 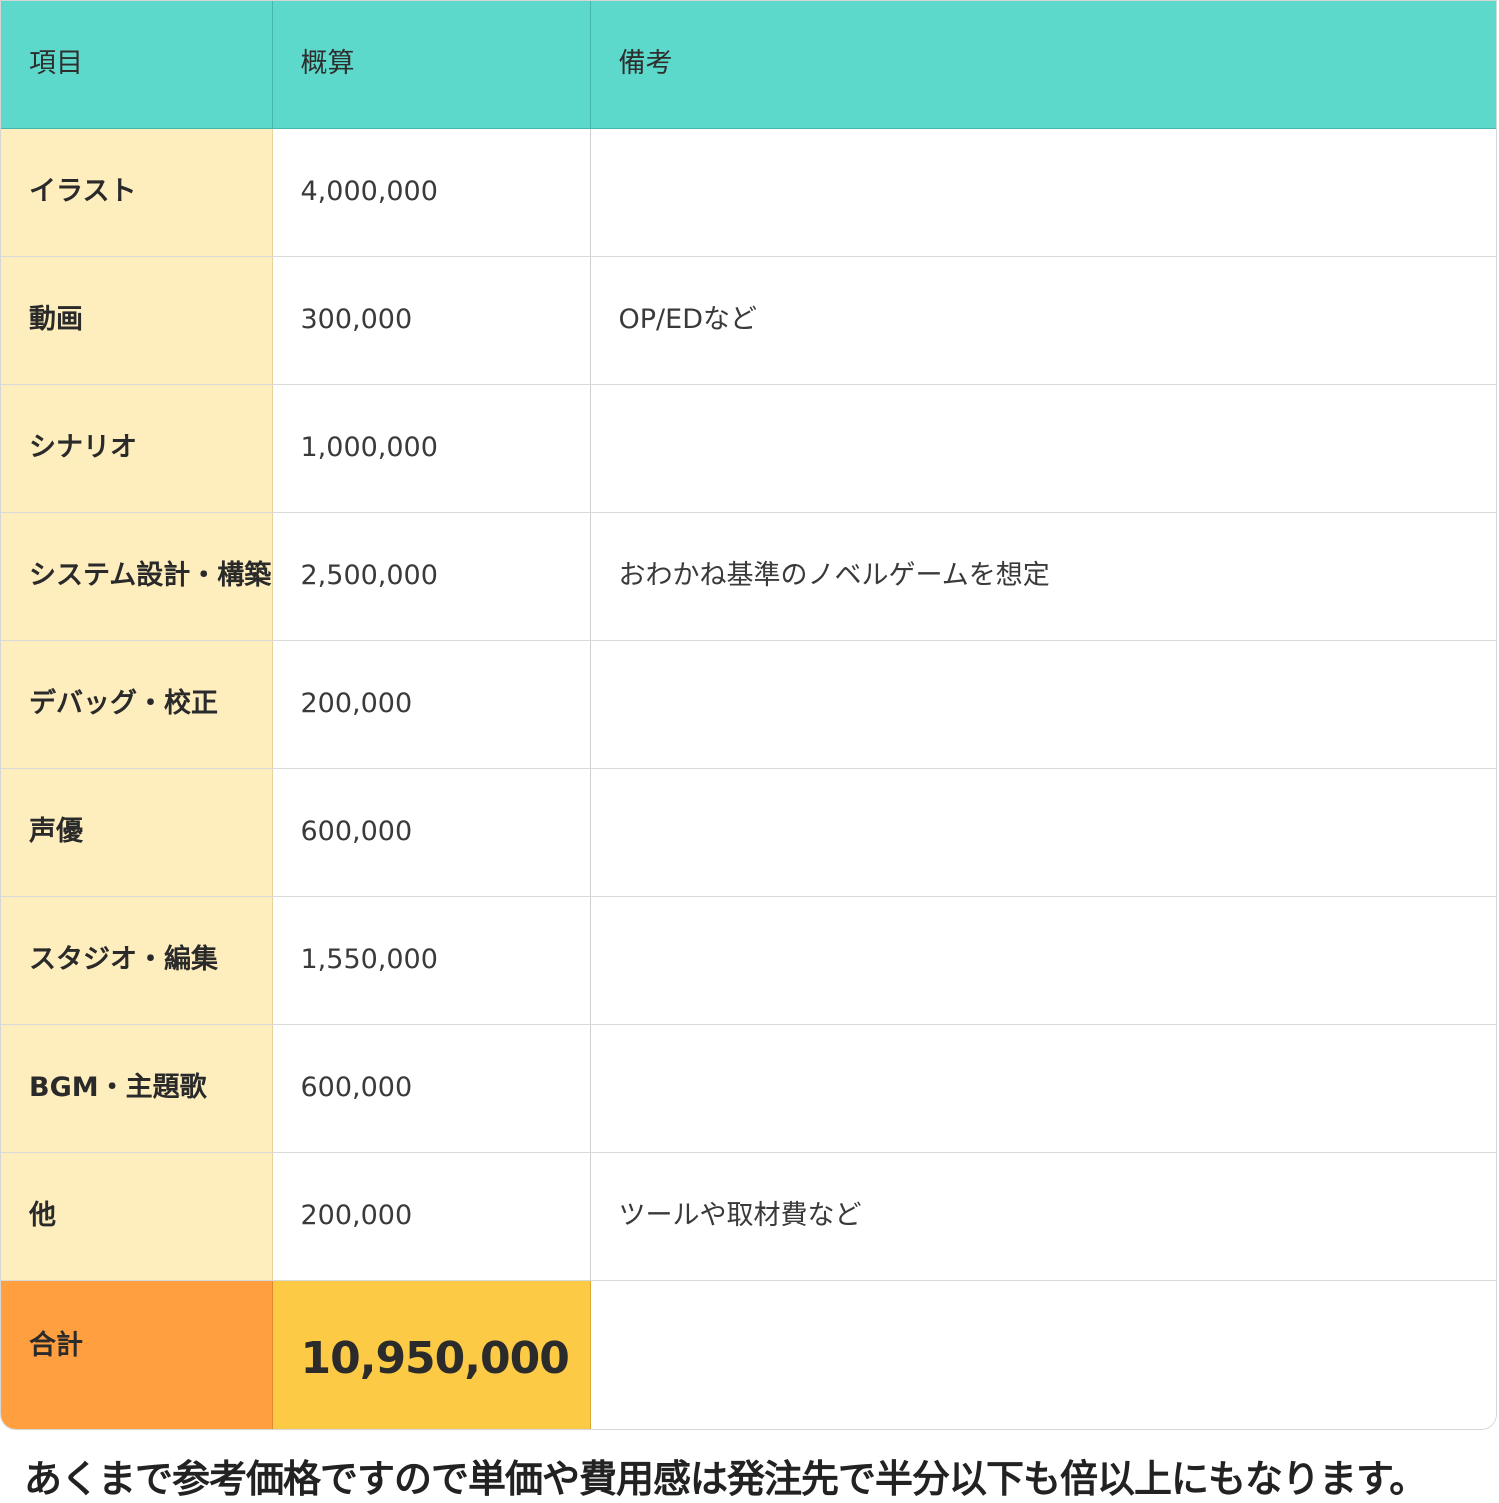 I want to click on table-row: 他 200,000 ツールや取材費など, so click(x=748, y=1216).